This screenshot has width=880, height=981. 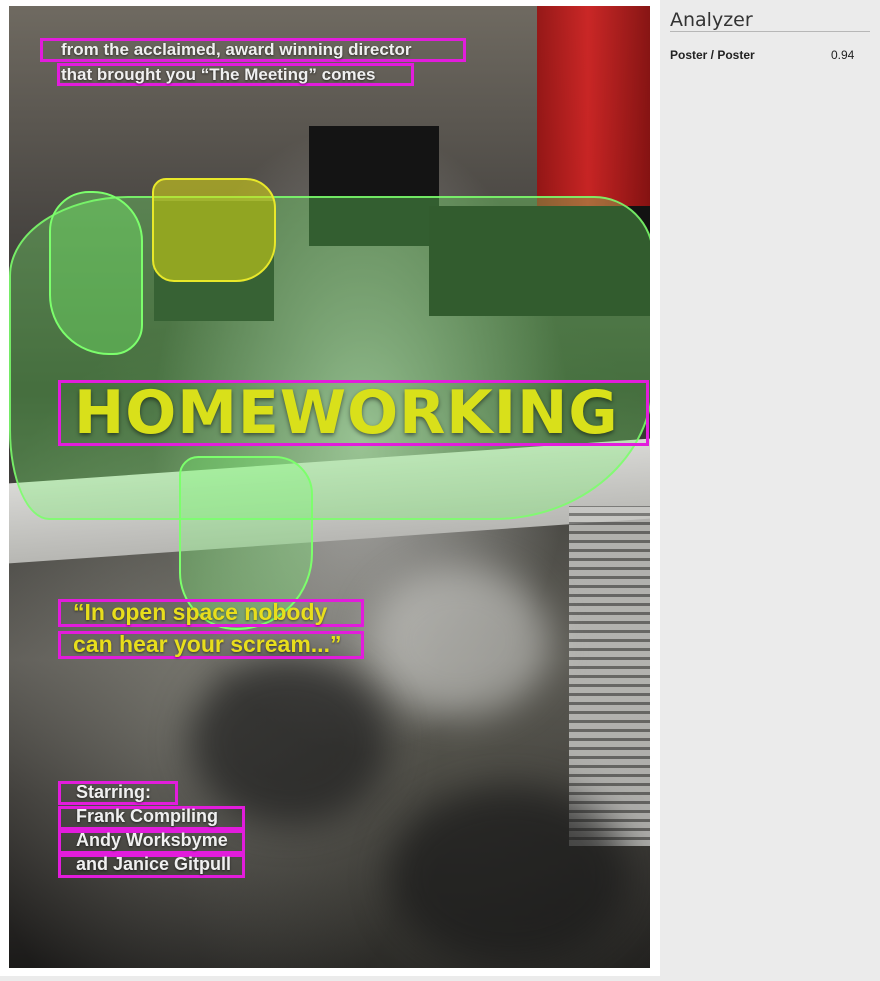 I want to click on quote-line2: can hear your scream...”, so click(x=207, y=644).